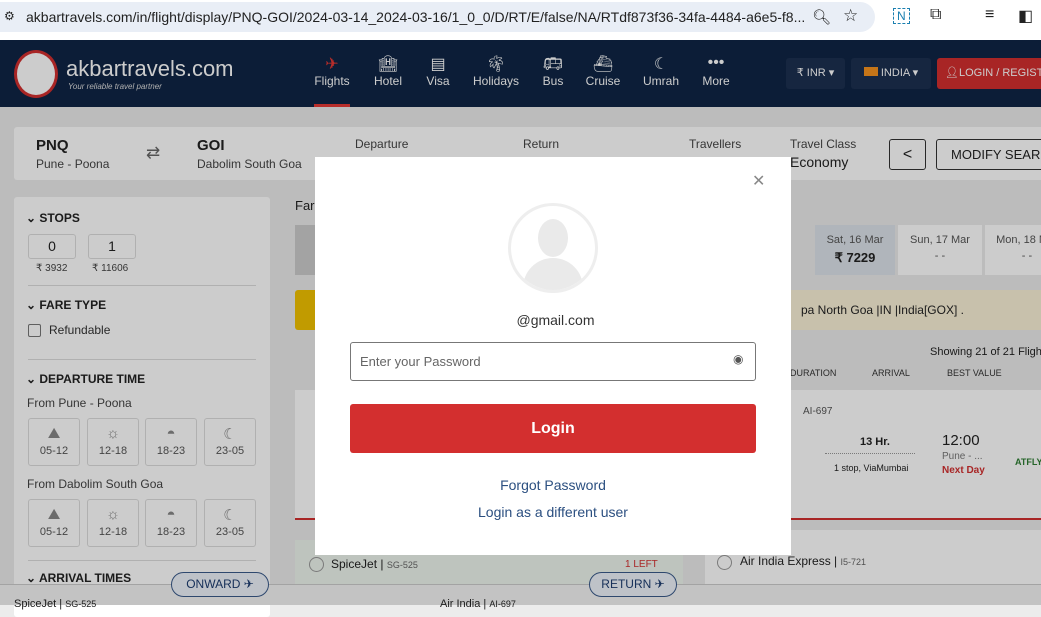 The width and height of the screenshot is (1041, 617). I want to click on star-icon: ☆, so click(850, 16).